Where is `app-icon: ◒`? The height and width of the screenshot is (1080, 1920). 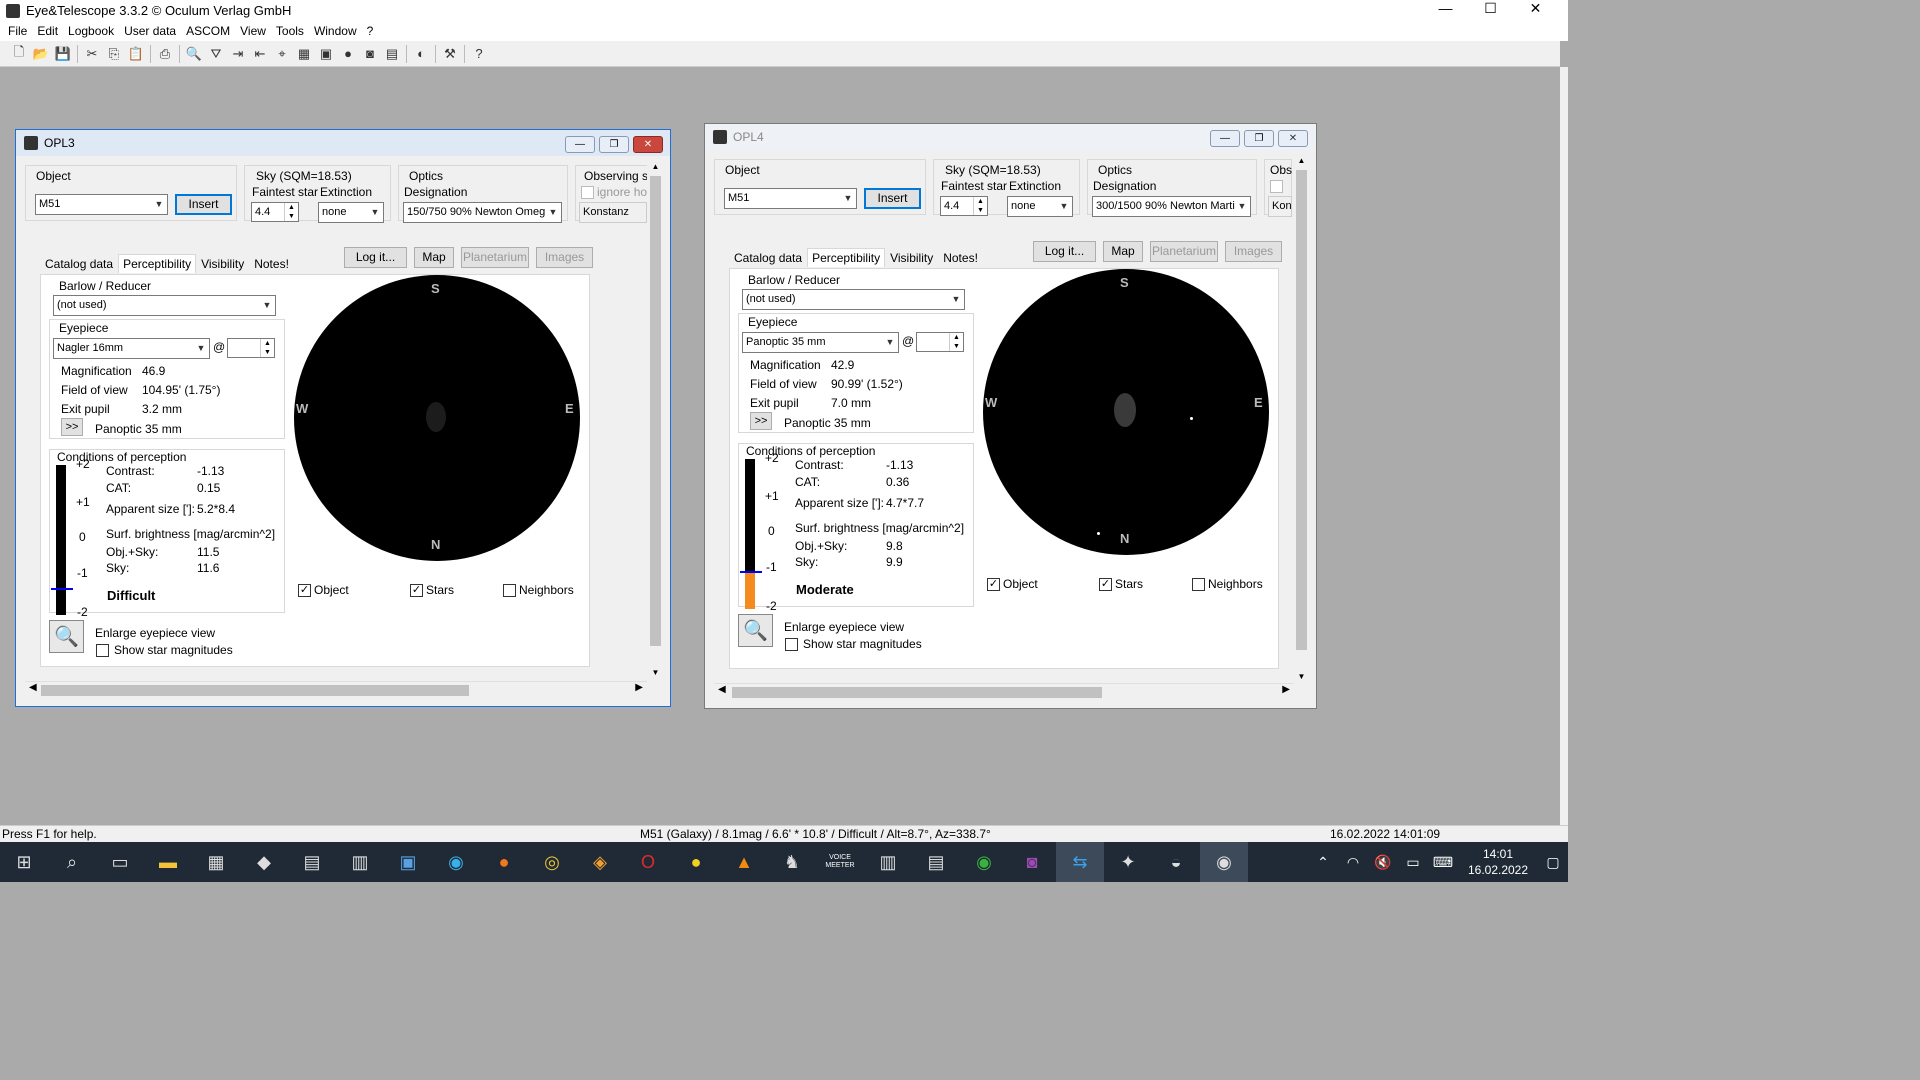
app-icon: ◒ is located at coordinates (1176, 862).